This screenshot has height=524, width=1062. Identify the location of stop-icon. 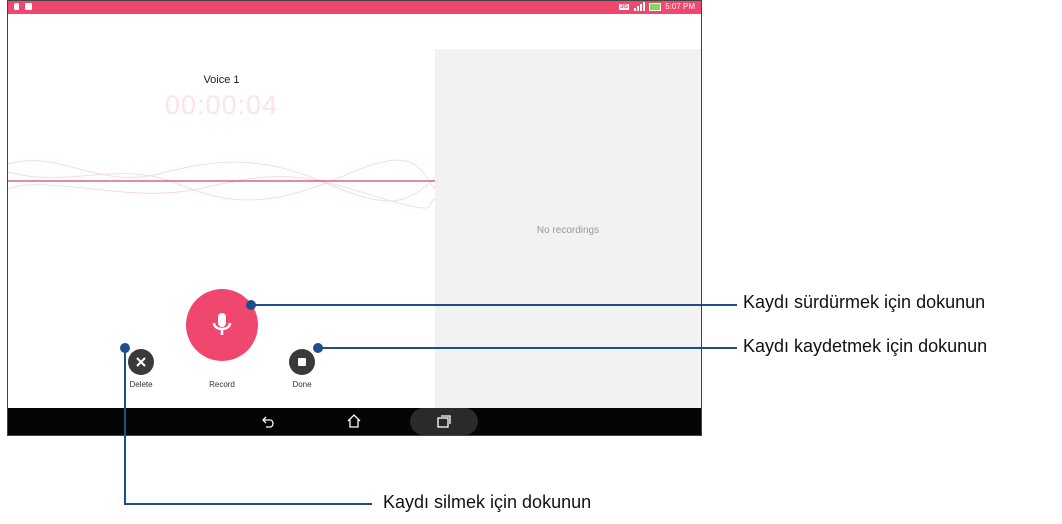
(302, 362).